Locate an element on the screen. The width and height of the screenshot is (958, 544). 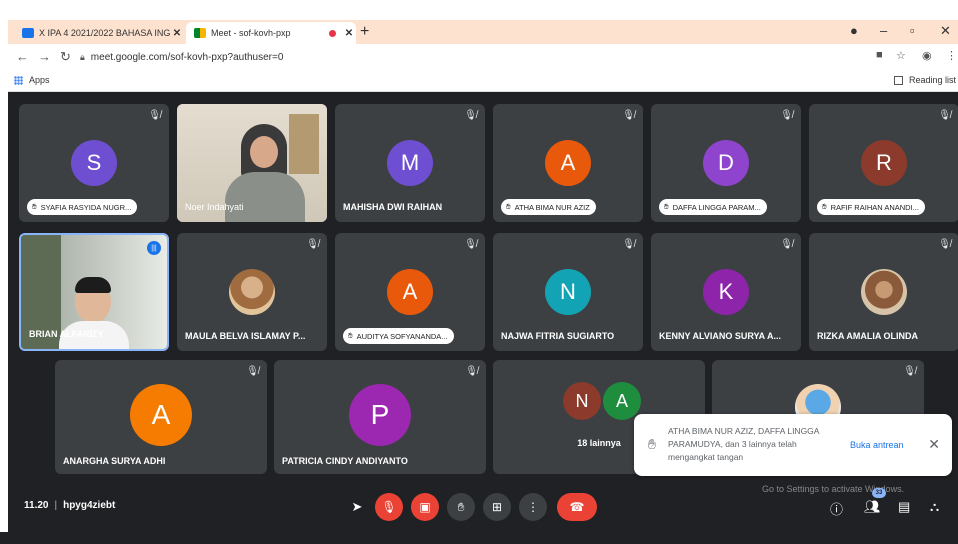
menu-icon: ⋮ is located at coordinates (951, 55).